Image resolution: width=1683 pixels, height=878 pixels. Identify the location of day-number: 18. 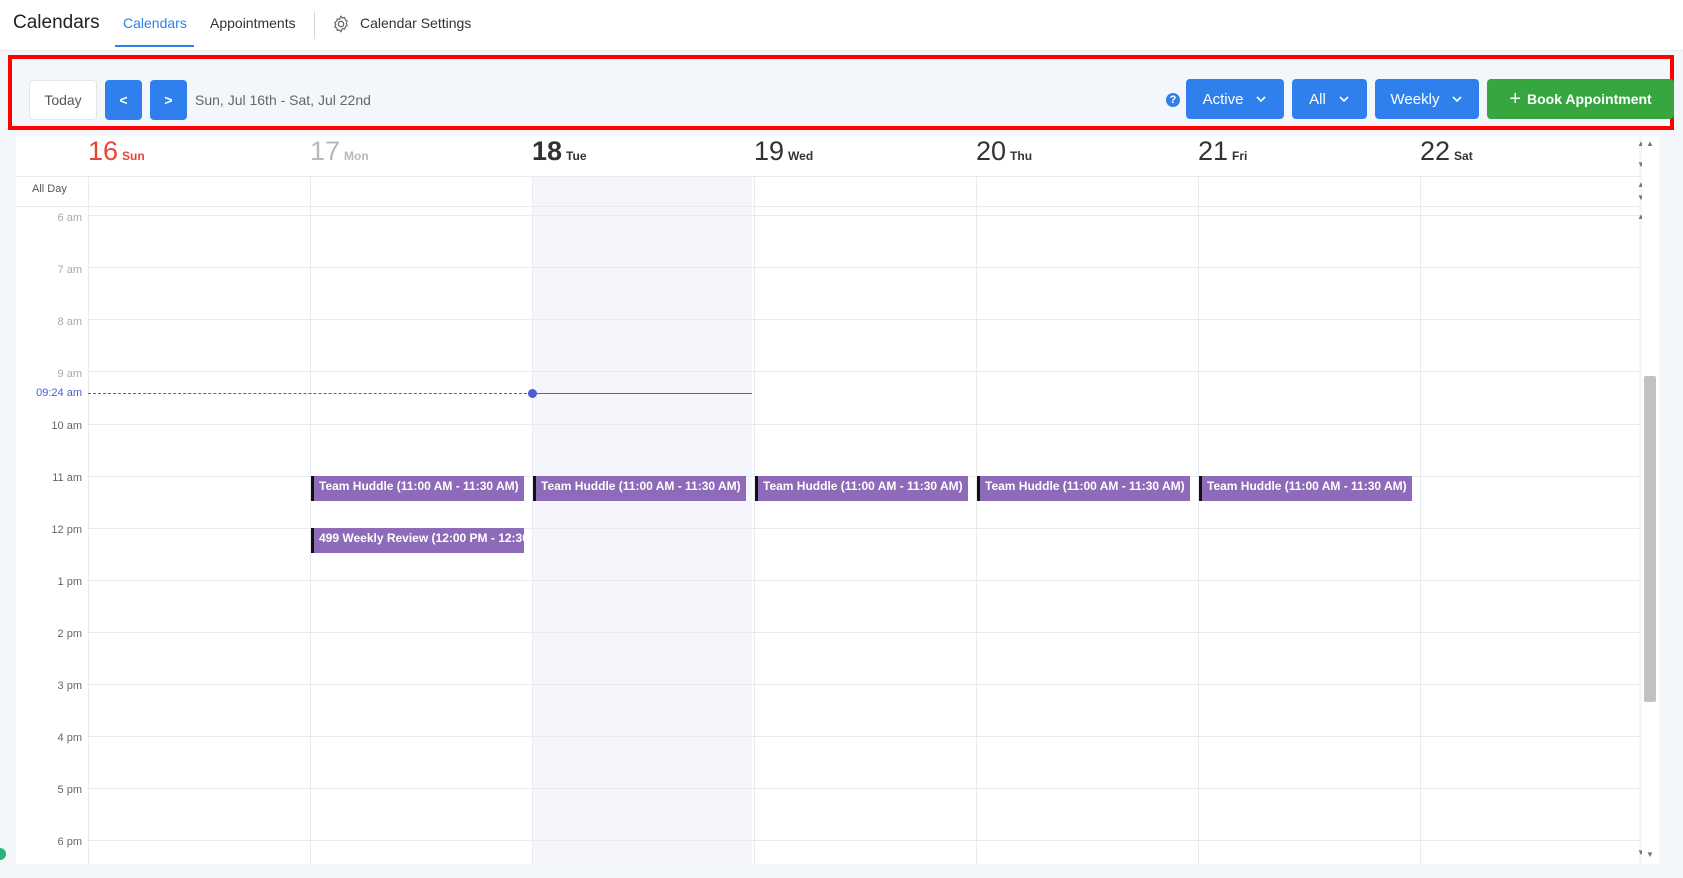
(547, 151).